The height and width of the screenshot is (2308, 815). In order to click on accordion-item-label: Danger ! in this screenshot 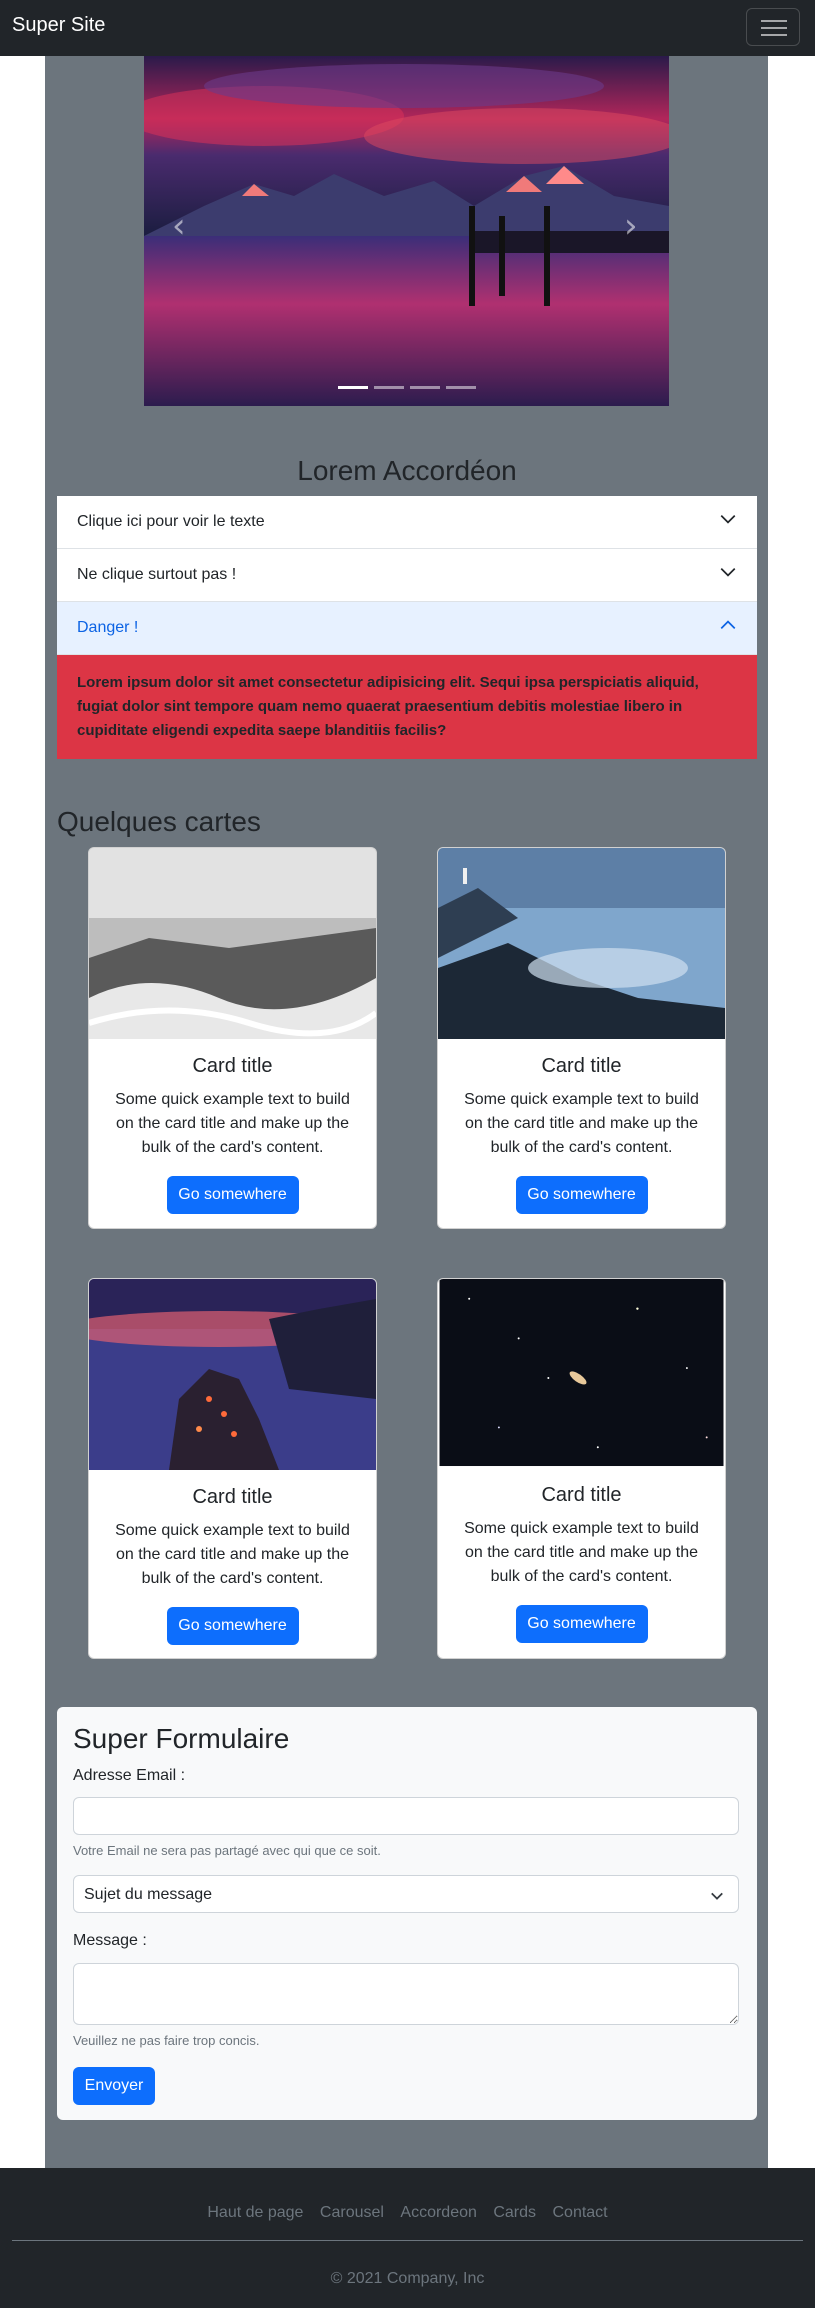, I will do `click(108, 627)`.